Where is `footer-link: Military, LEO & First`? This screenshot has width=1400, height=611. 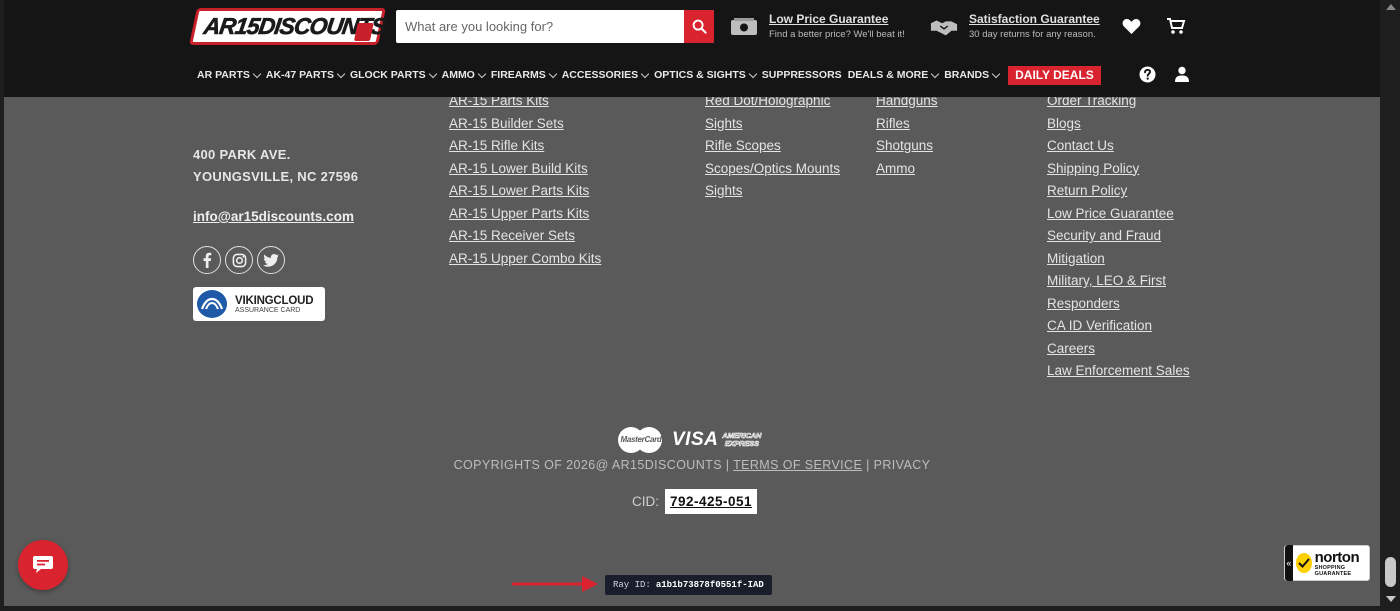
footer-link: Military, LEO & First is located at coordinates (1118, 281).